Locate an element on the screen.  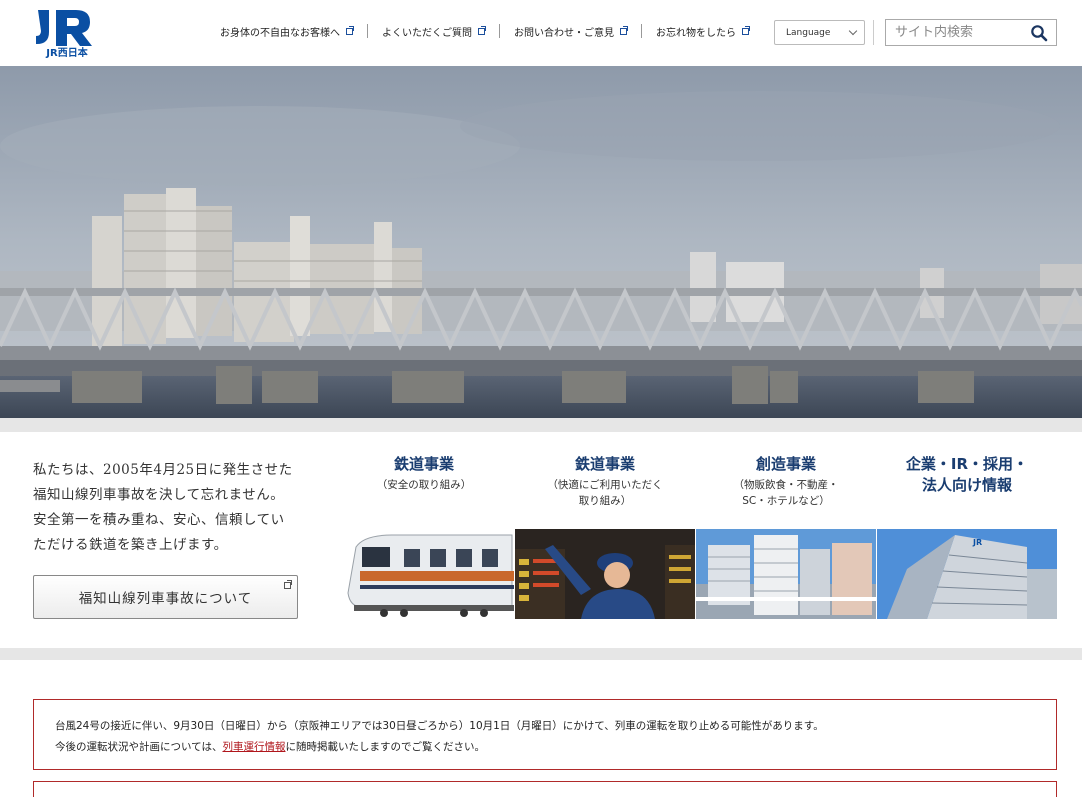
util-link-label: お問い合わせ・ご意見 is located at coordinates (564, 33).